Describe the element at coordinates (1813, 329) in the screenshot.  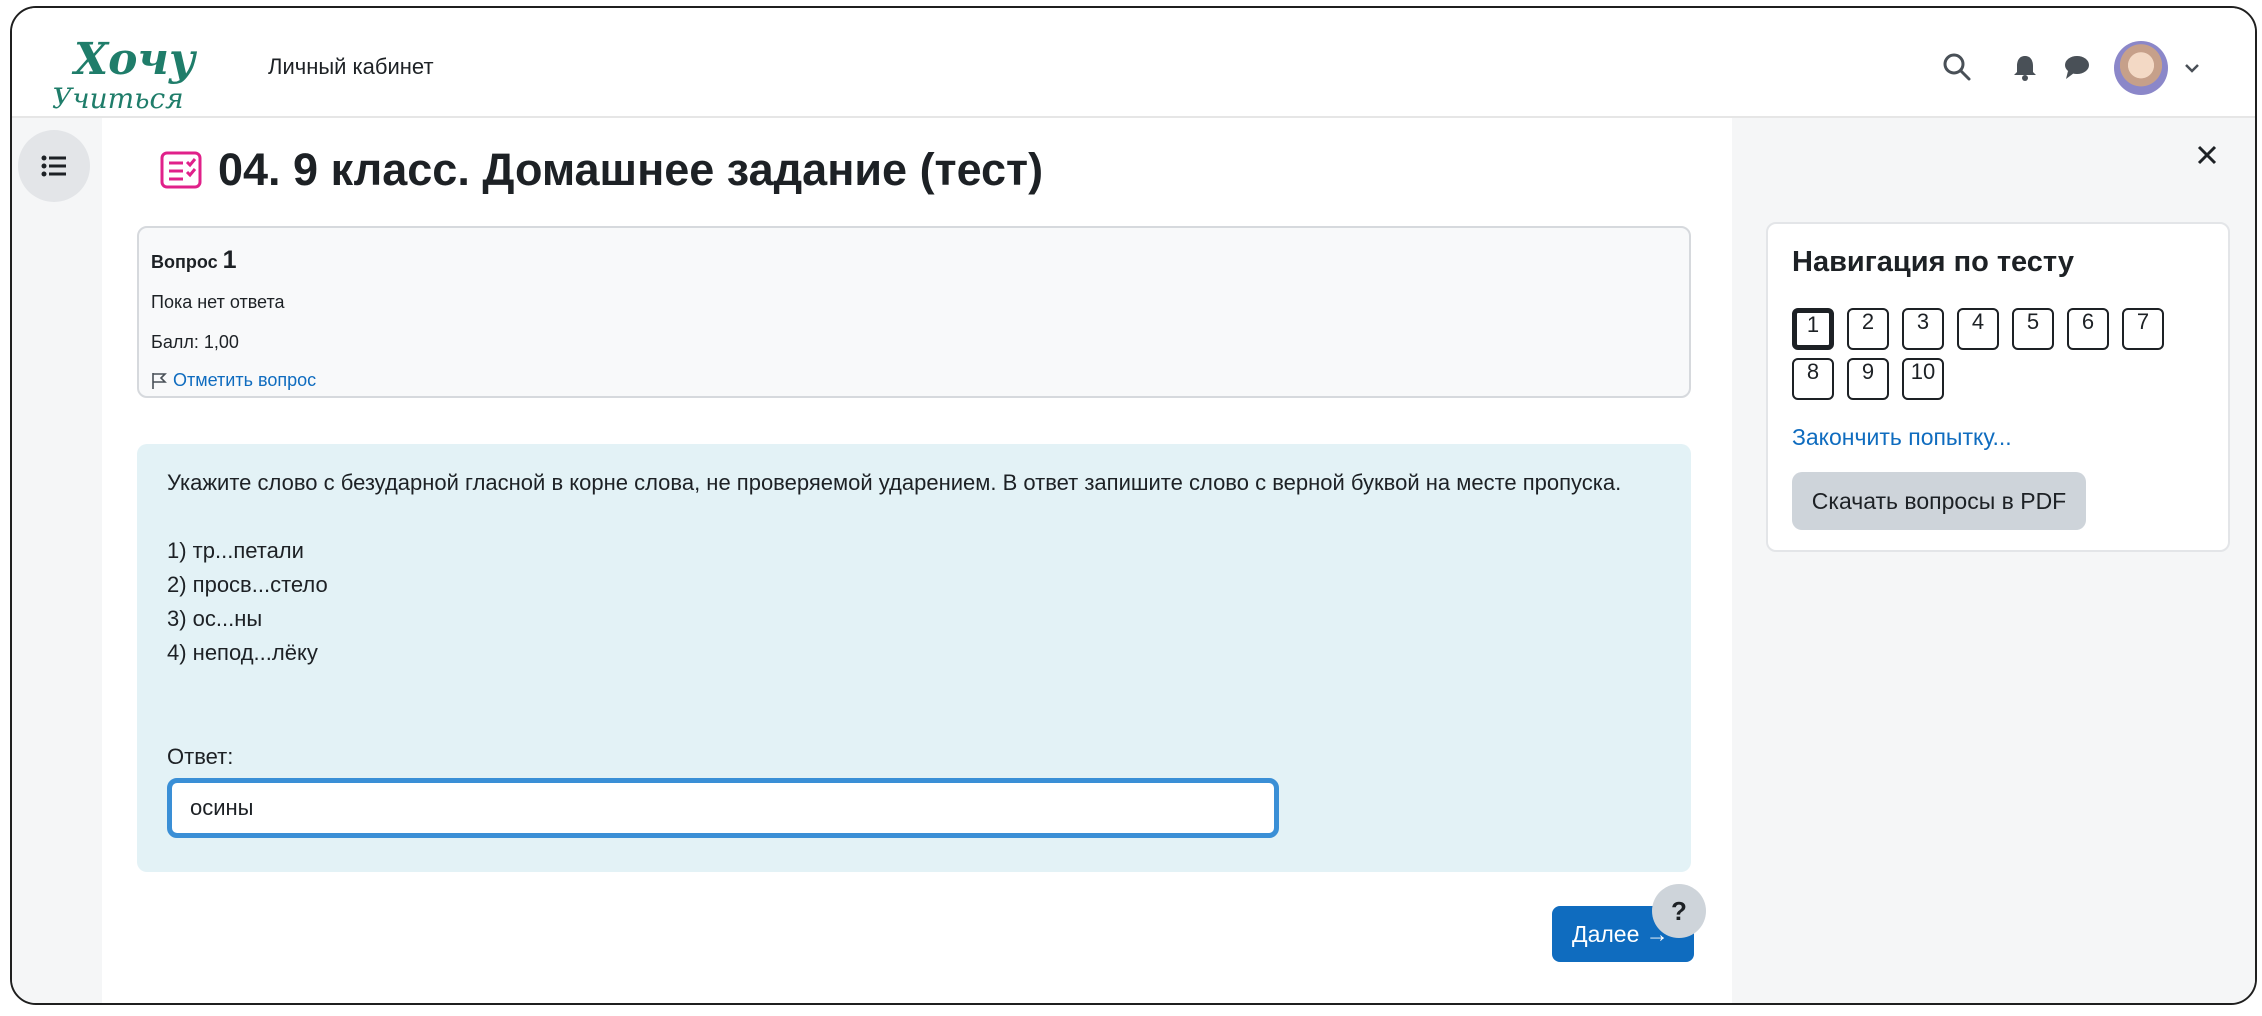
I see `nav-question-1: 1` at that location.